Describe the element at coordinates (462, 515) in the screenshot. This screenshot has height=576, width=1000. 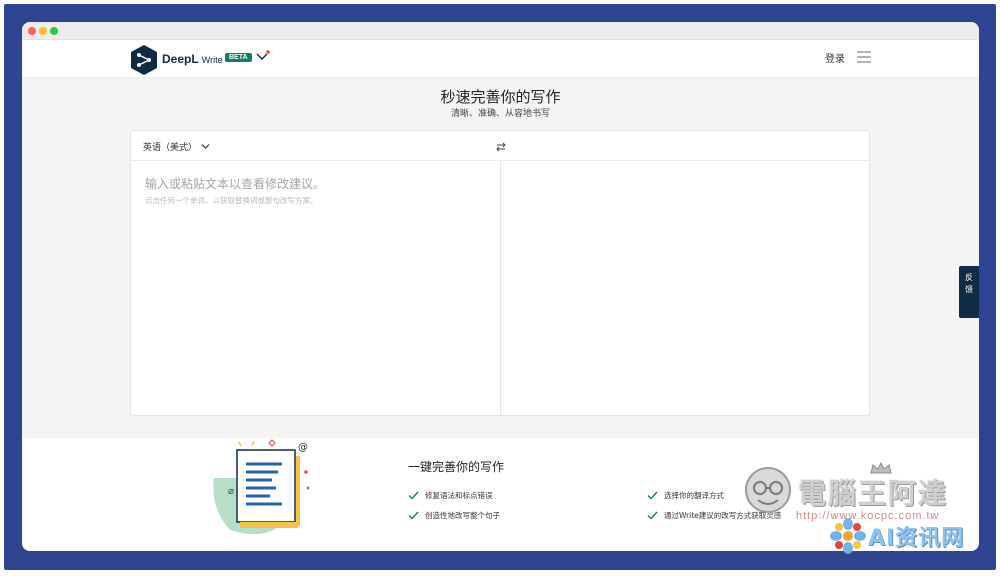
I see `feature-label: 创造性地改写整个句子` at that location.